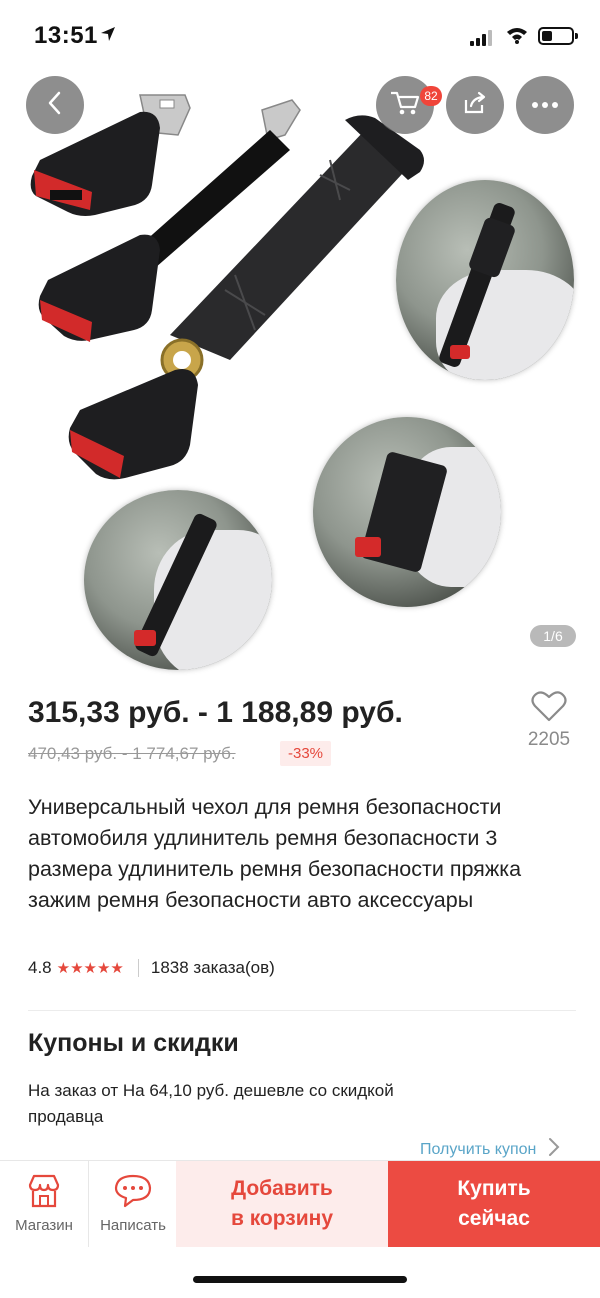  What do you see at coordinates (558, 36) in the screenshot?
I see `battery-icon` at bounding box center [558, 36].